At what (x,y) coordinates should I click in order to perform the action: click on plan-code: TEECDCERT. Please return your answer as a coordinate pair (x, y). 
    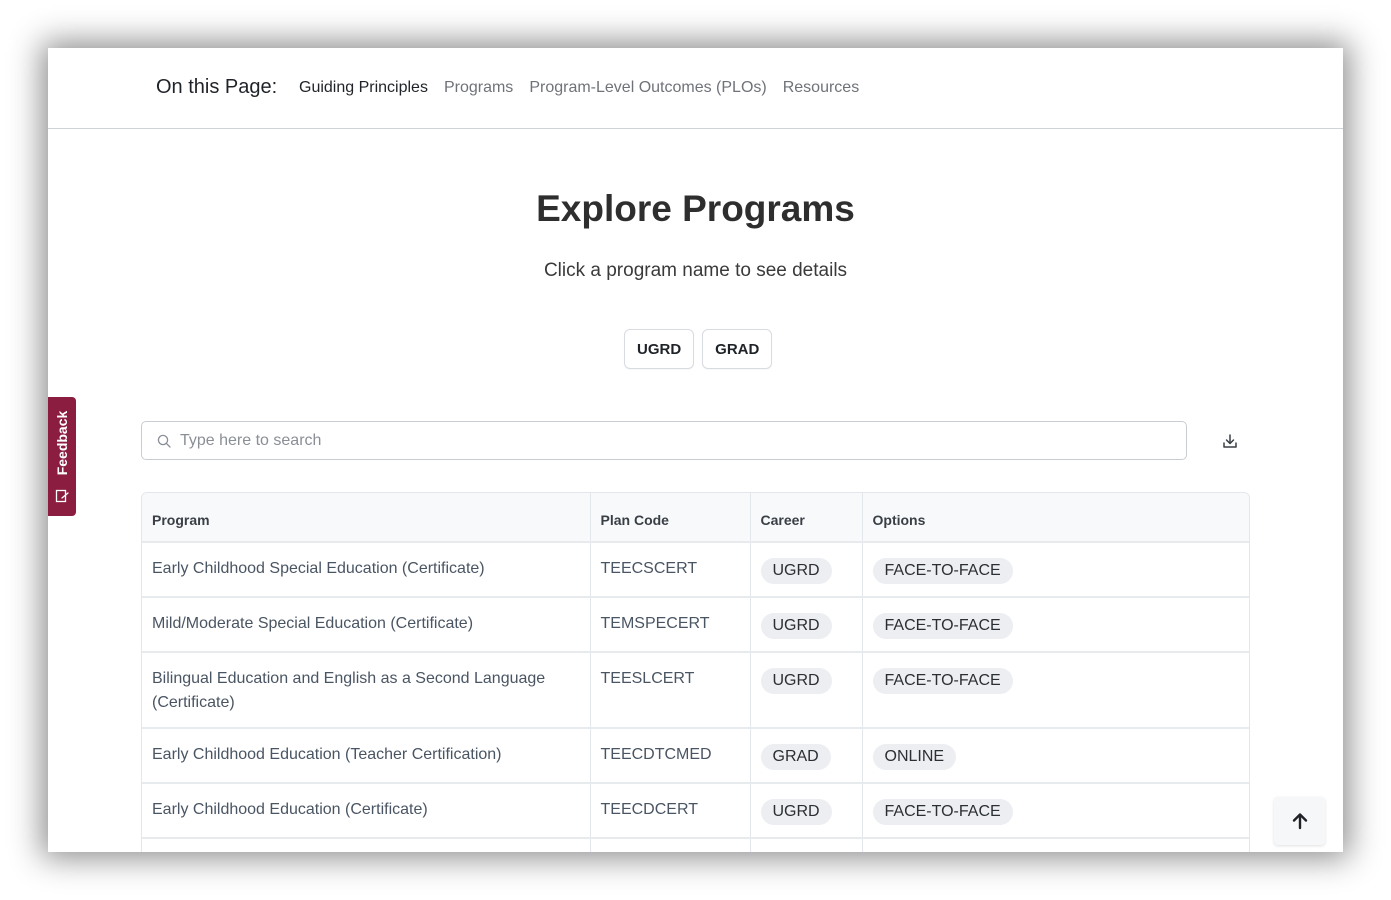
    Looking at the image, I should click on (670, 810).